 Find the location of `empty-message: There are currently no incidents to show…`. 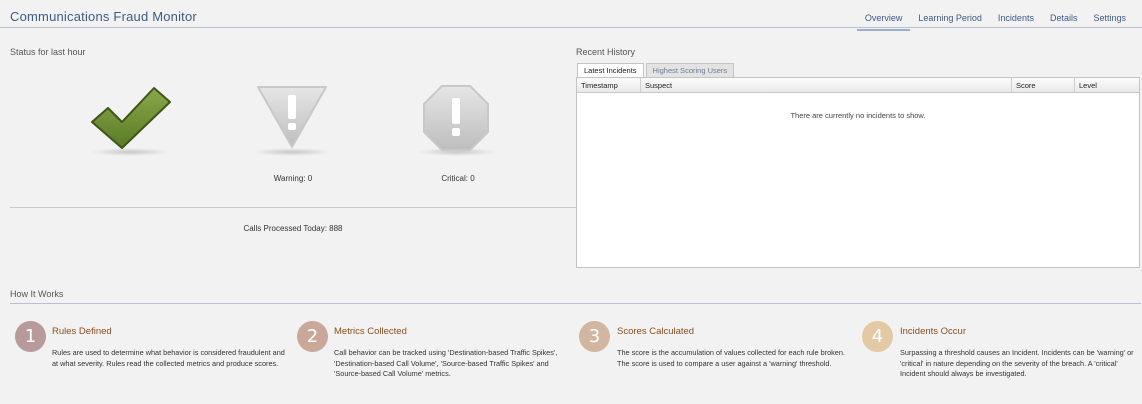

empty-message: There are currently no incidents to show… is located at coordinates (858, 115).